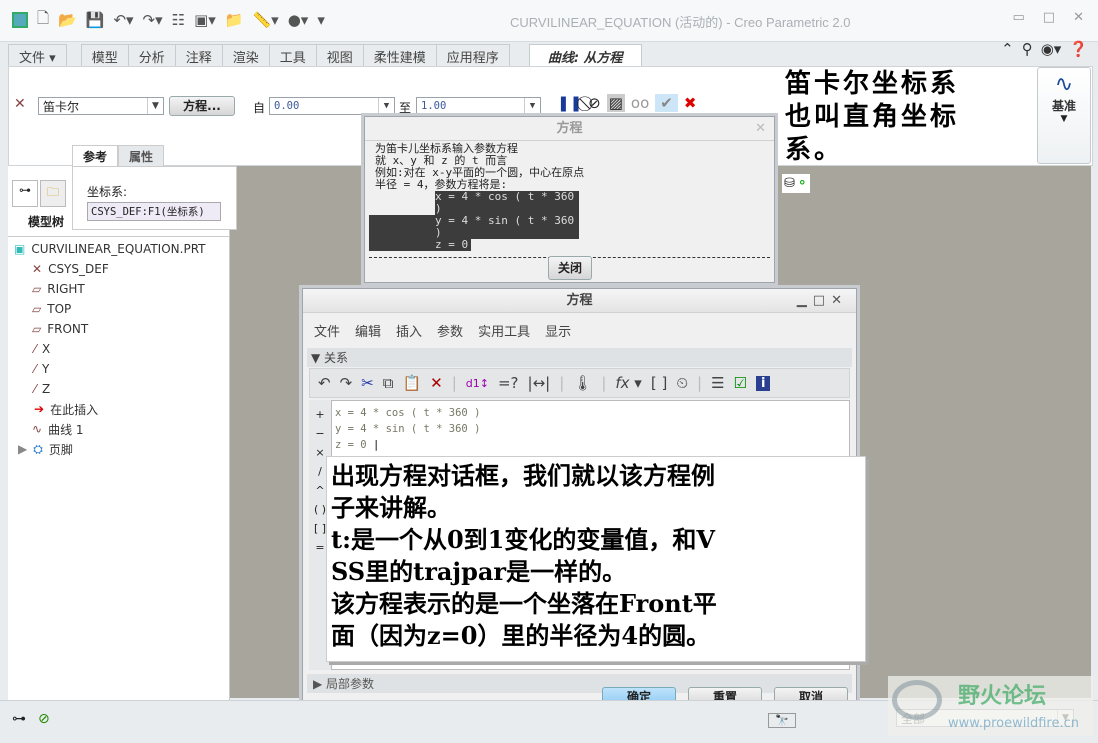  What do you see at coordinates (319, 433) in the screenshot?
I see `insert-minus: −` at bounding box center [319, 433].